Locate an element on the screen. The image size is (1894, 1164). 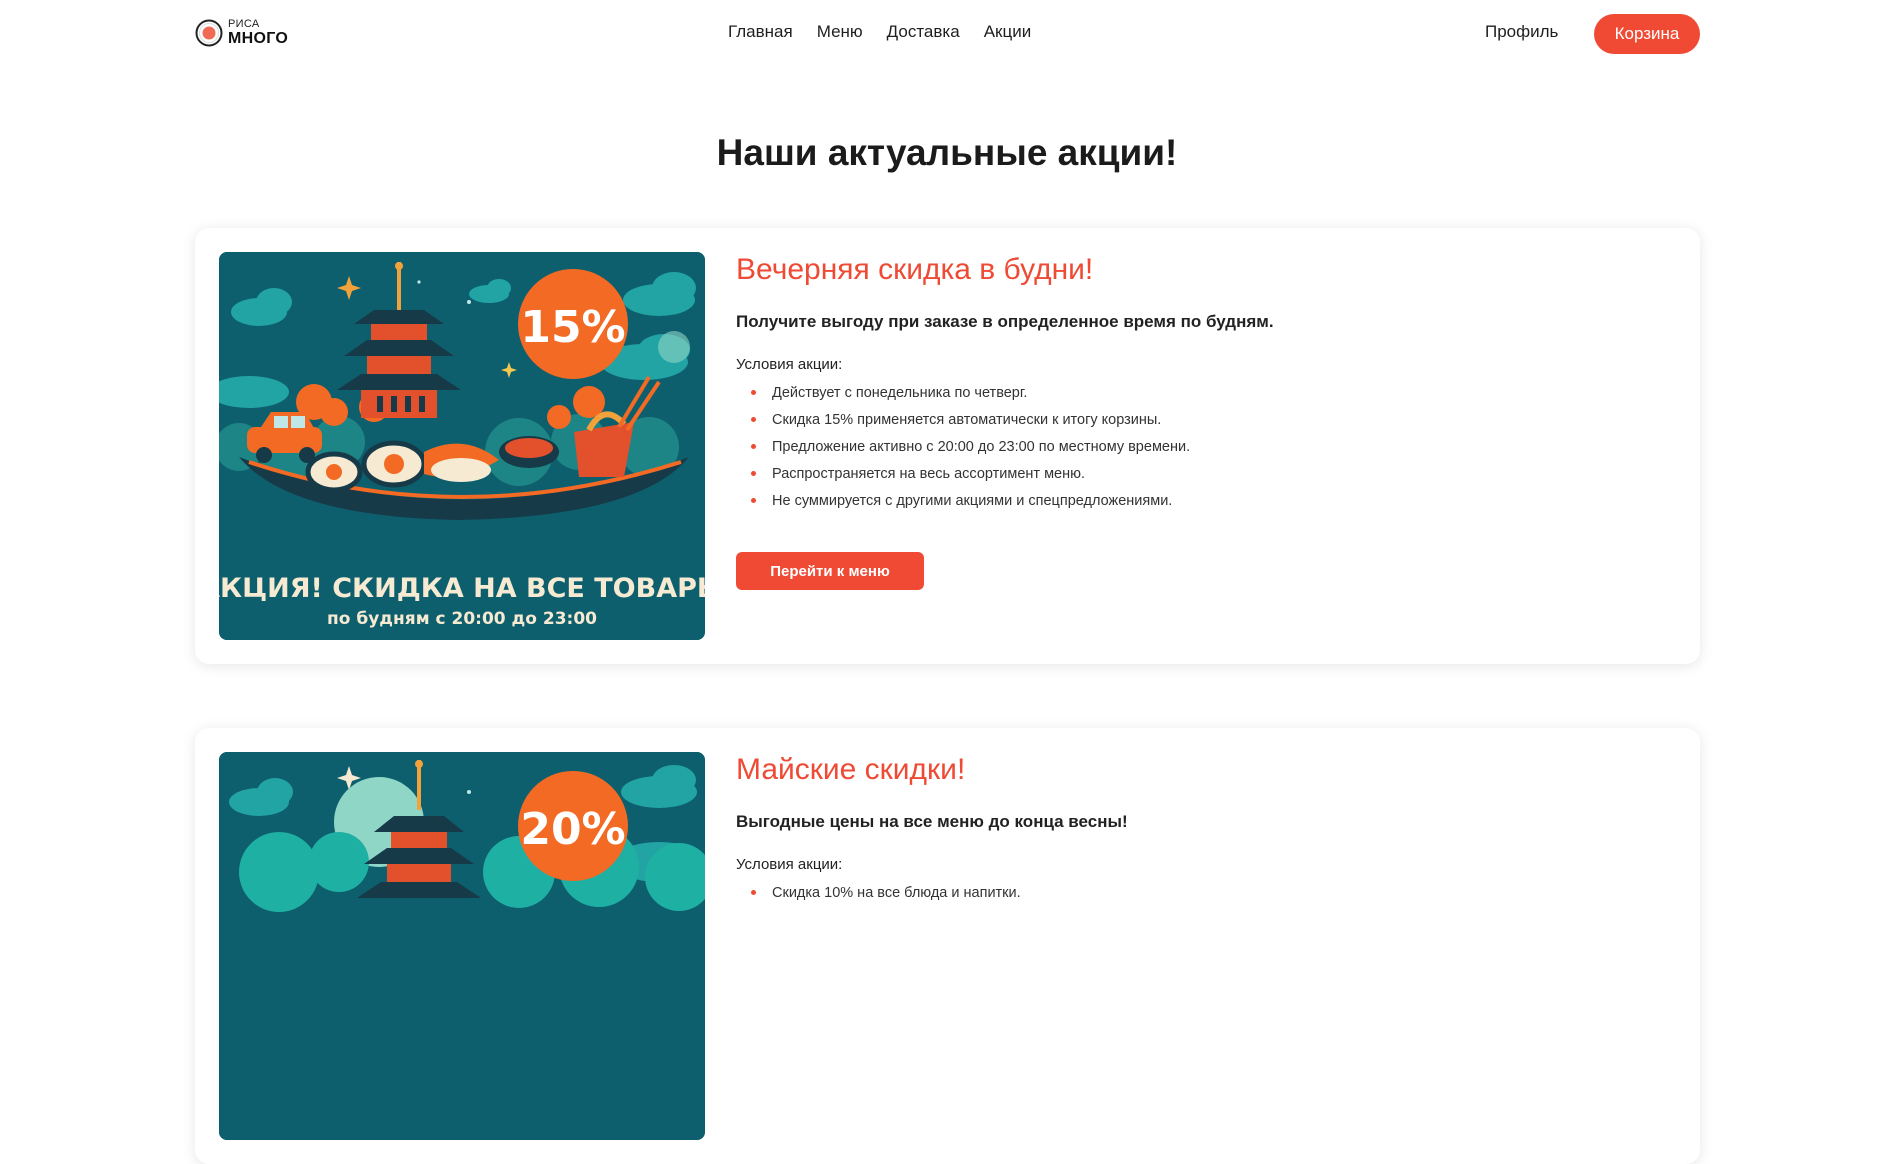
nav-link-delivery: Доставка is located at coordinates (923, 32).